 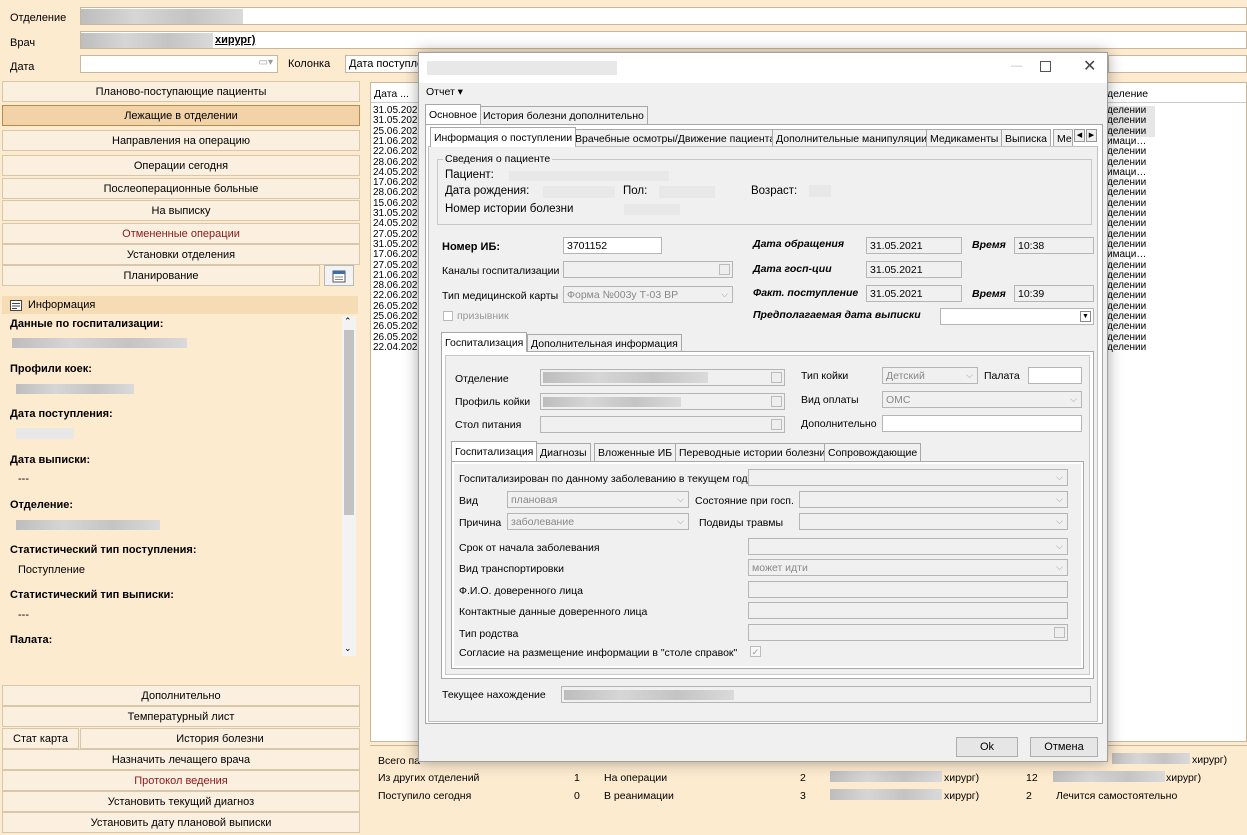 What do you see at coordinates (987, 747) in the screenshot?
I see `ok-button: Ok` at bounding box center [987, 747].